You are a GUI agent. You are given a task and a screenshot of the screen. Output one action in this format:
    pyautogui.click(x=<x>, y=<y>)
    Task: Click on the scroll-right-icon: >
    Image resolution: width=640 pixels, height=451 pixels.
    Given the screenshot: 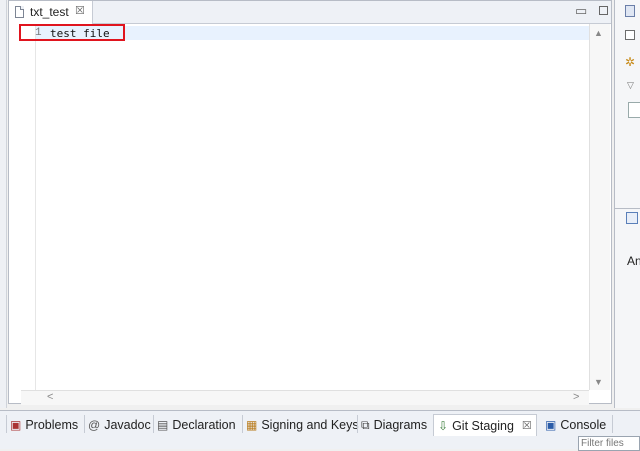 What is the action you would take?
    pyautogui.click(x=576, y=397)
    